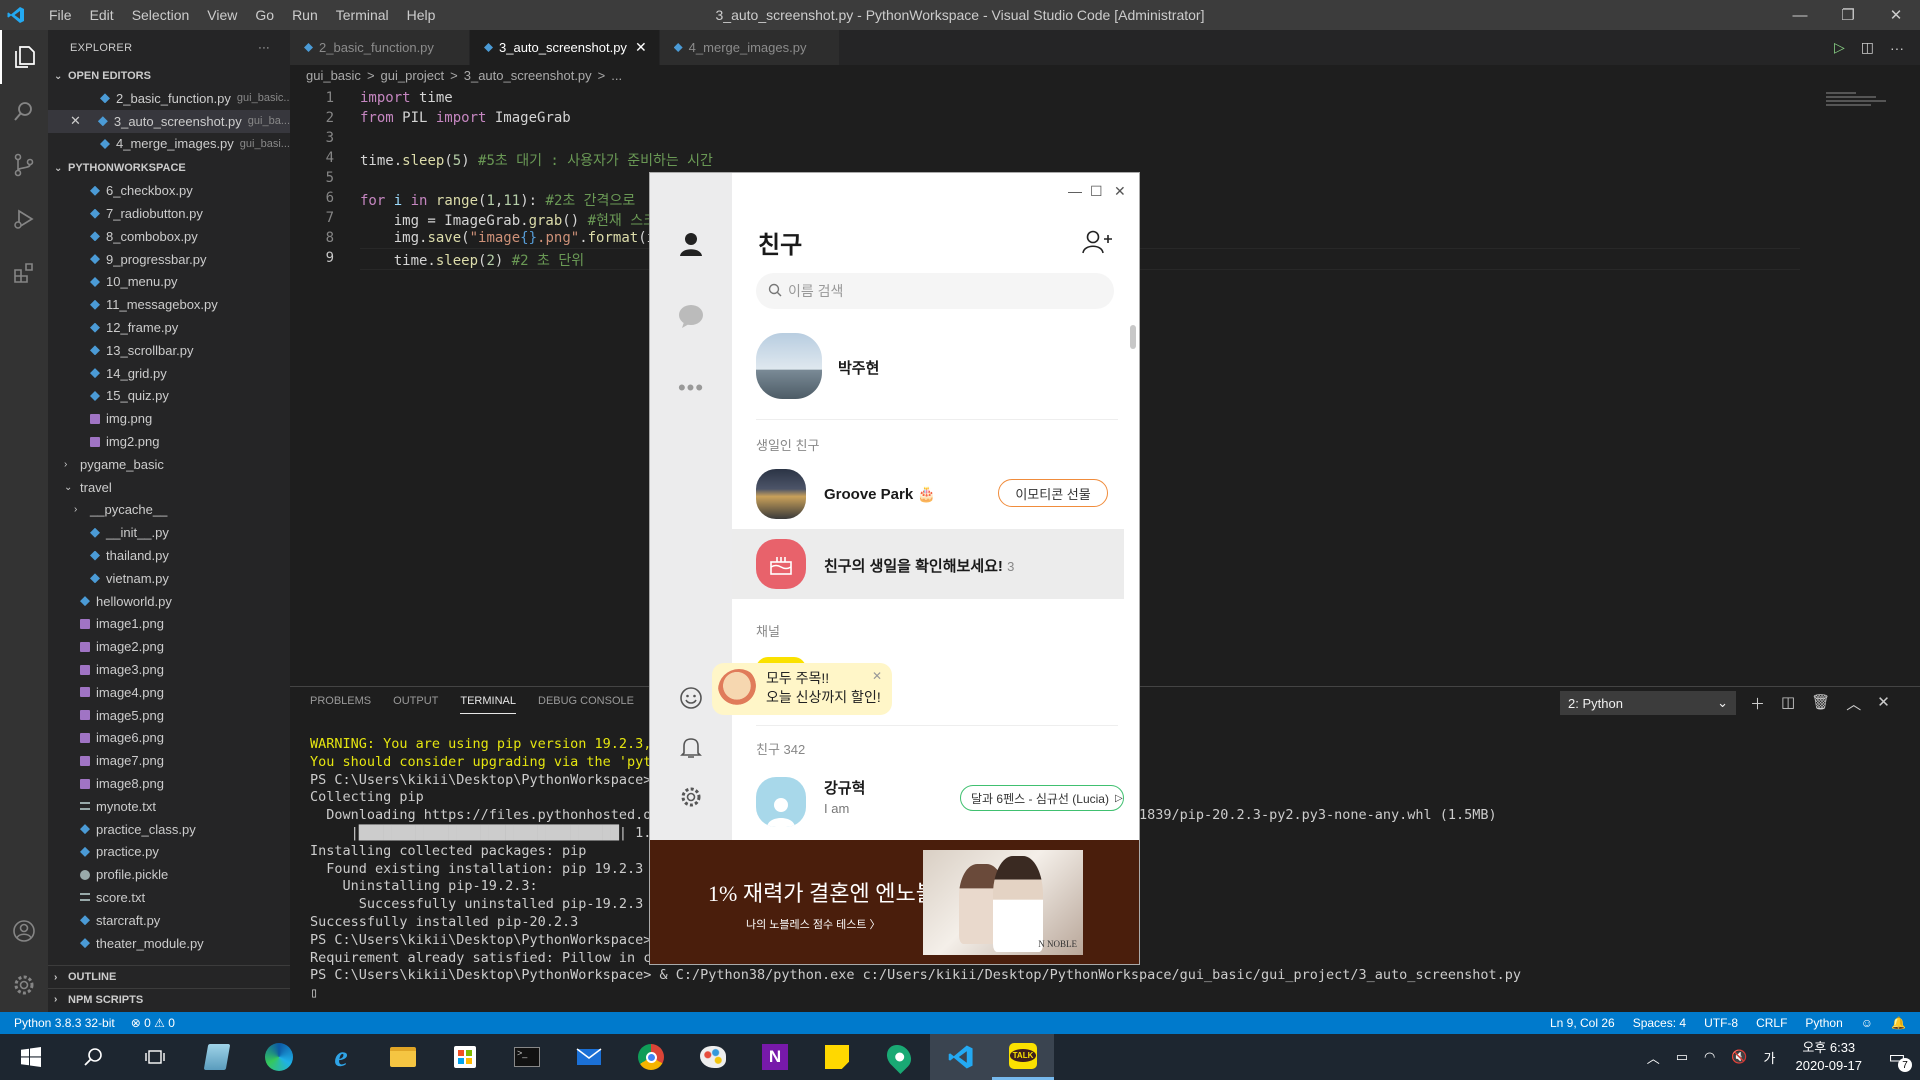  Describe the element at coordinates (169, 76) in the screenshot. I see `open-editors-section: ⌄ OPEN EDITORS` at that location.